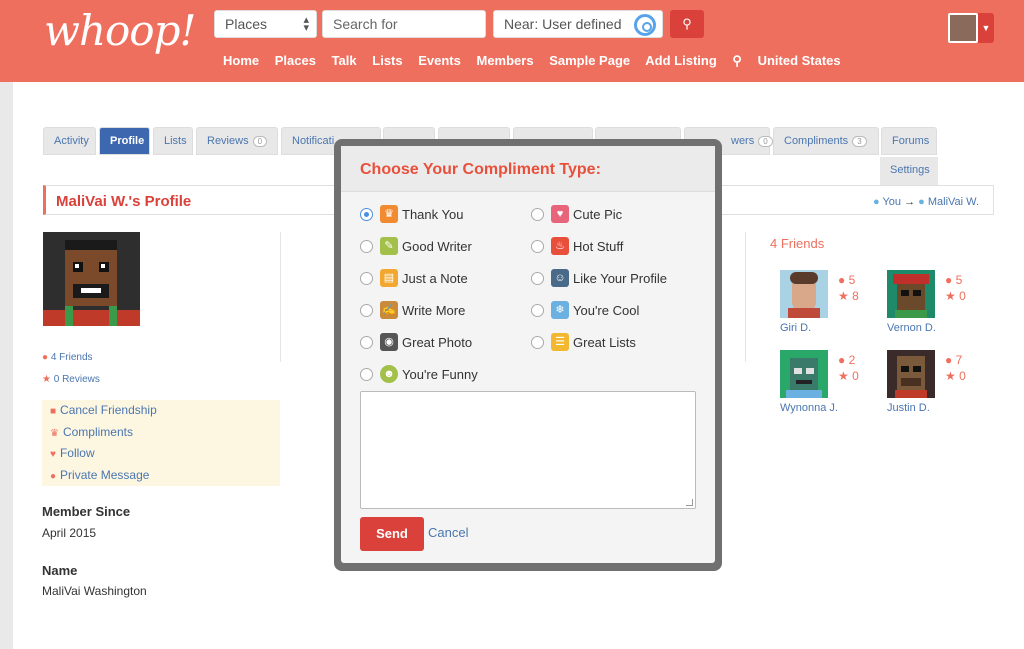 Image resolution: width=1024 pixels, height=649 pixels. What do you see at coordinates (937, 385) in the screenshot?
I see `friend-card: ● 7 ★ 0 Justin D.` at bounding box center [937, 385].